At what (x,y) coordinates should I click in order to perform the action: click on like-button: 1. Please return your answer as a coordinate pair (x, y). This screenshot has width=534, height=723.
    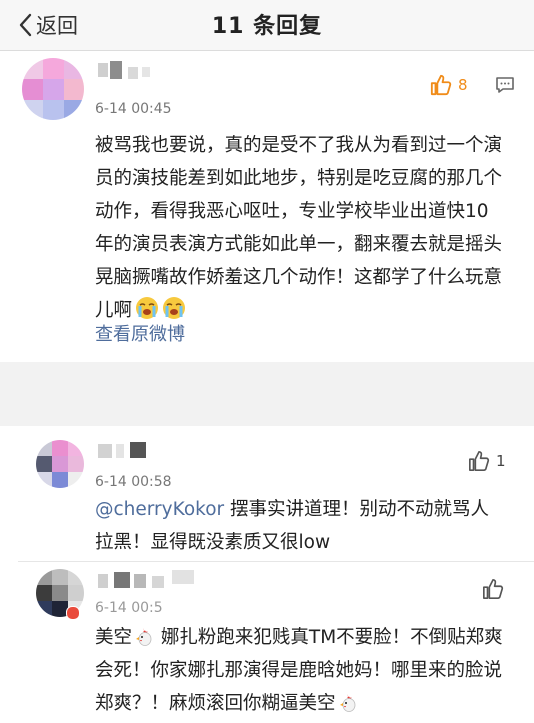
    Looking at the image, I should click on (487, 461).